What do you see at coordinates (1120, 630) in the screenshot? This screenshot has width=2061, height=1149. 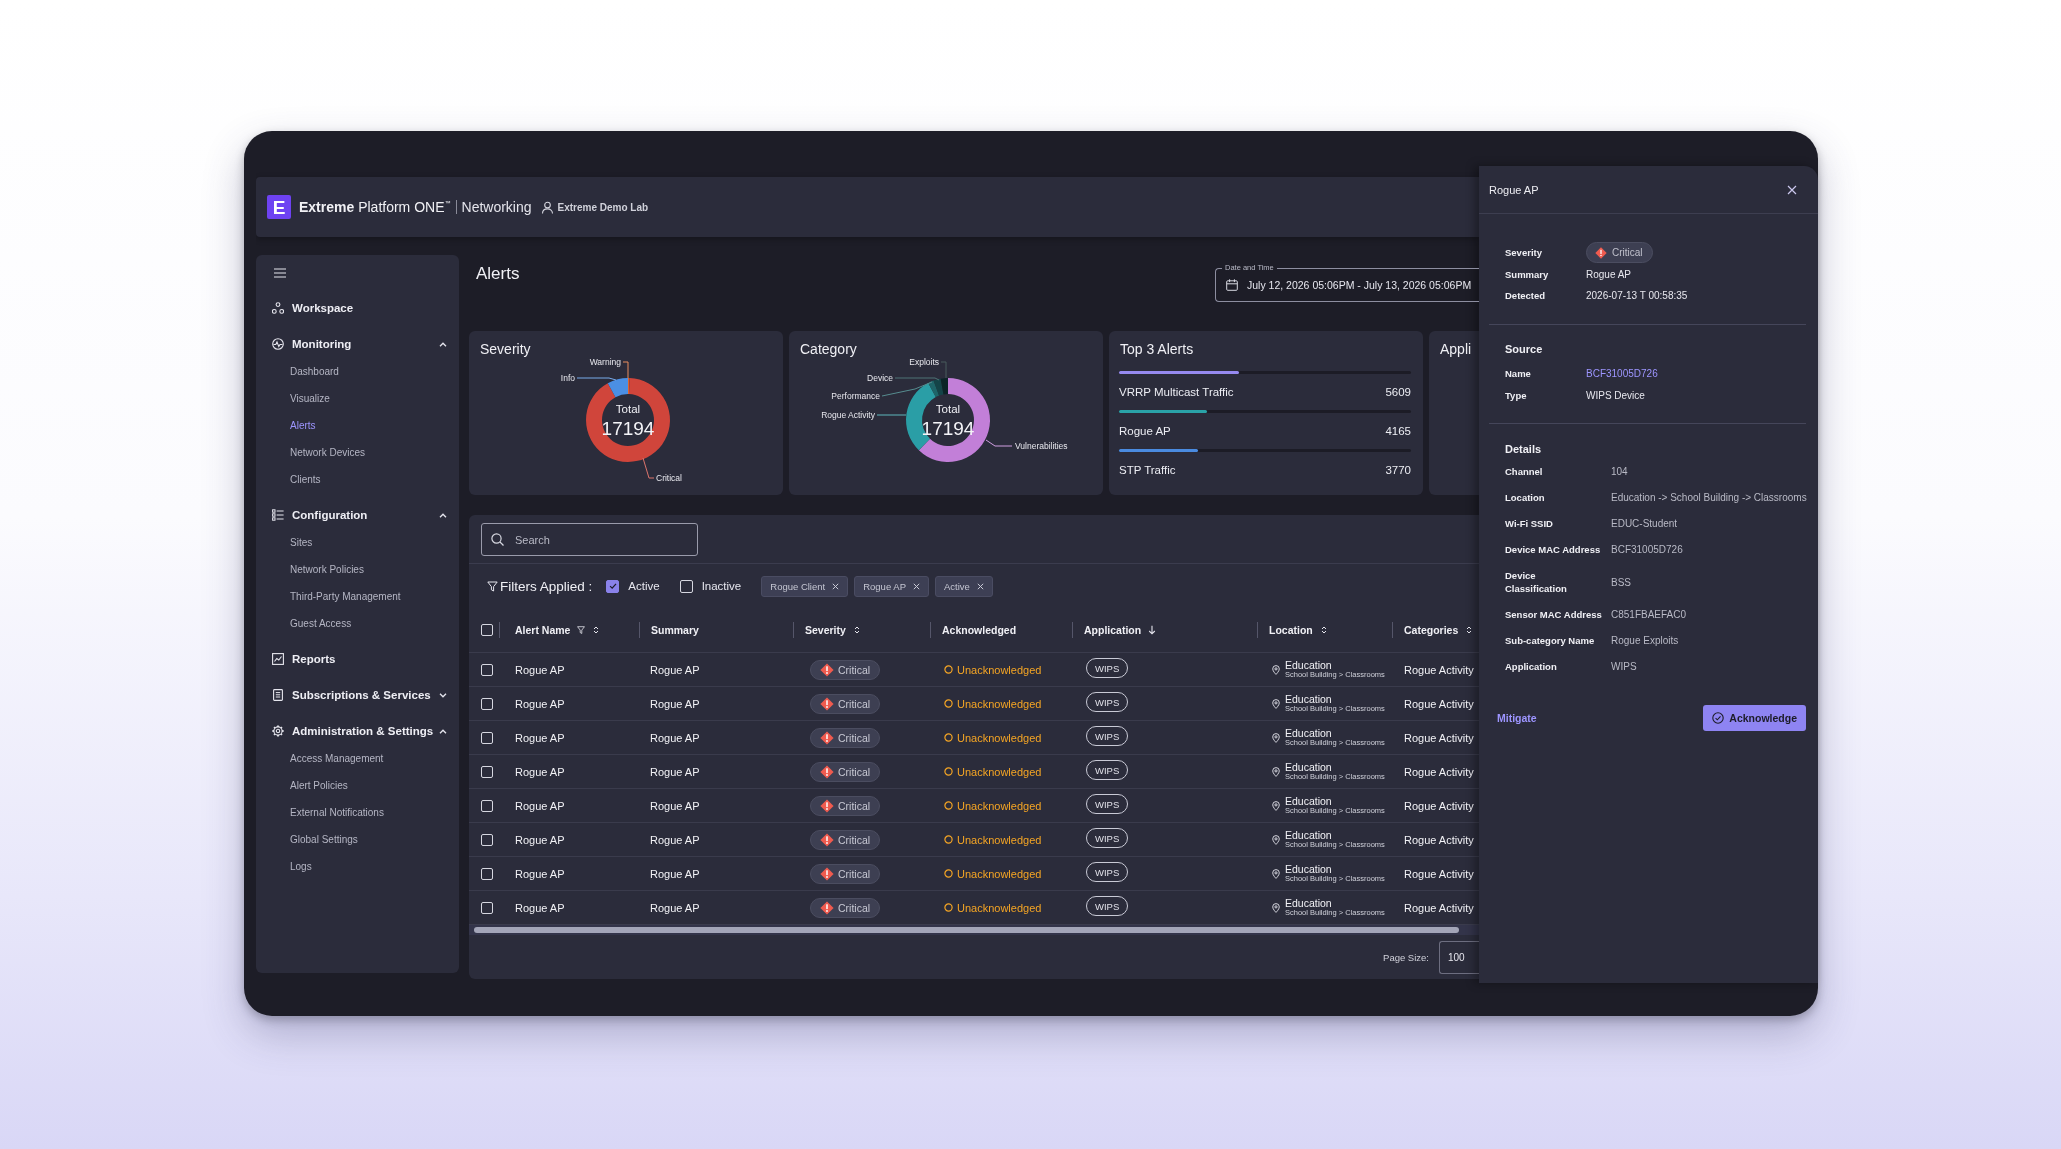 I see `column-header: Application` at bounding box center [1120, 630].